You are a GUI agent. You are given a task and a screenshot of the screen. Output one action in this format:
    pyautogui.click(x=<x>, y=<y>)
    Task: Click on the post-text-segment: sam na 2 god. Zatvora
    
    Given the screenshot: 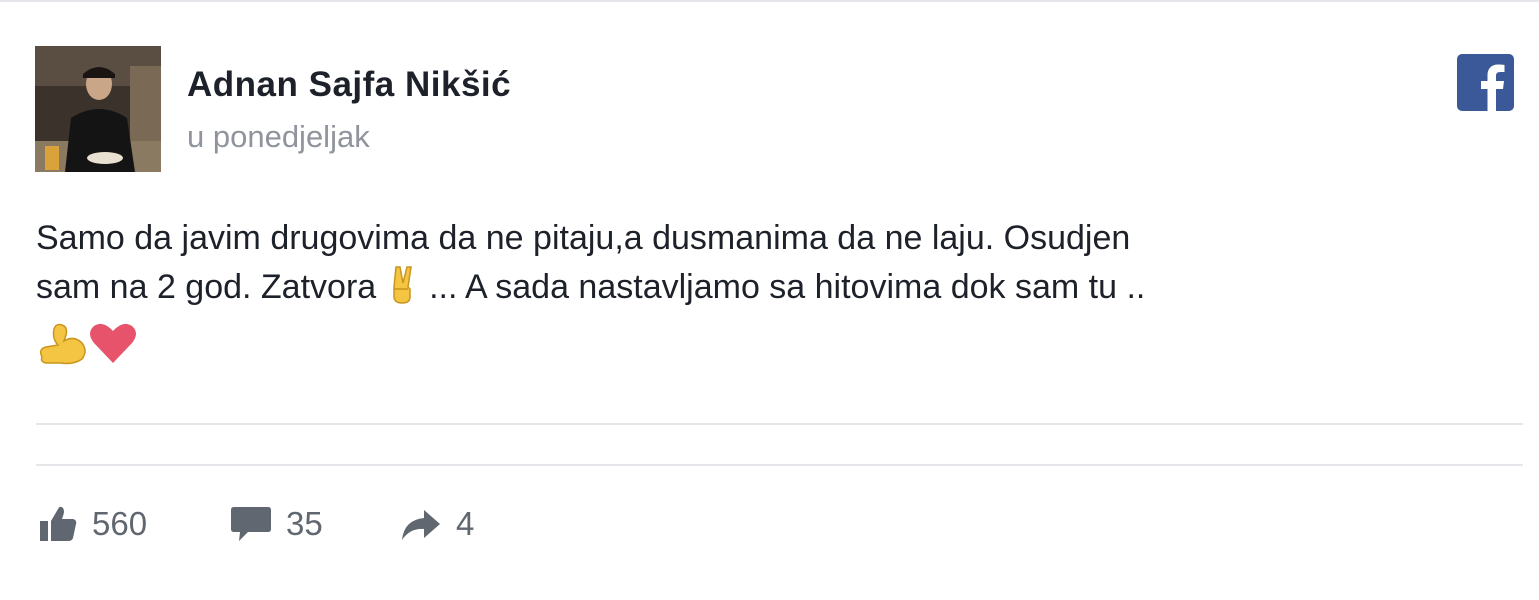 What is the action you would take?
    pyautogui.click(x=206, y=287)
    